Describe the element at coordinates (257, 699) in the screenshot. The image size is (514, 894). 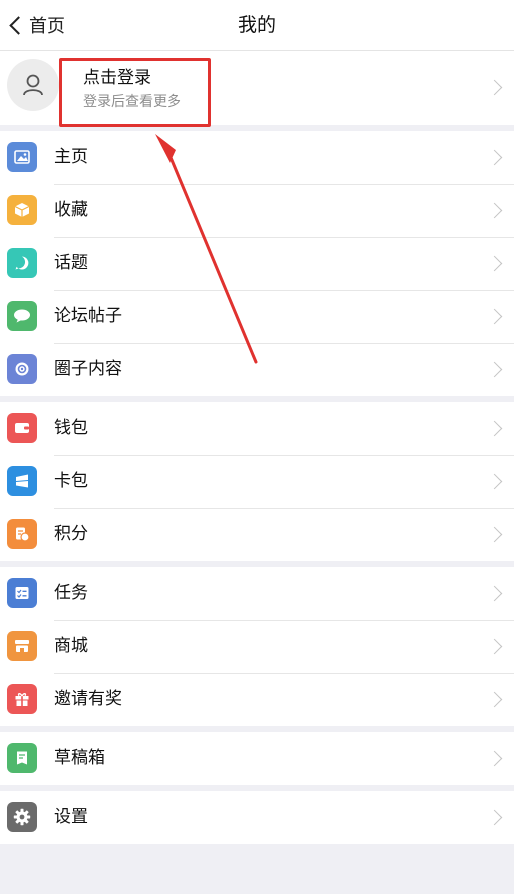
I see `menu-item-invite-rewards: 邀请有奖` at that location.